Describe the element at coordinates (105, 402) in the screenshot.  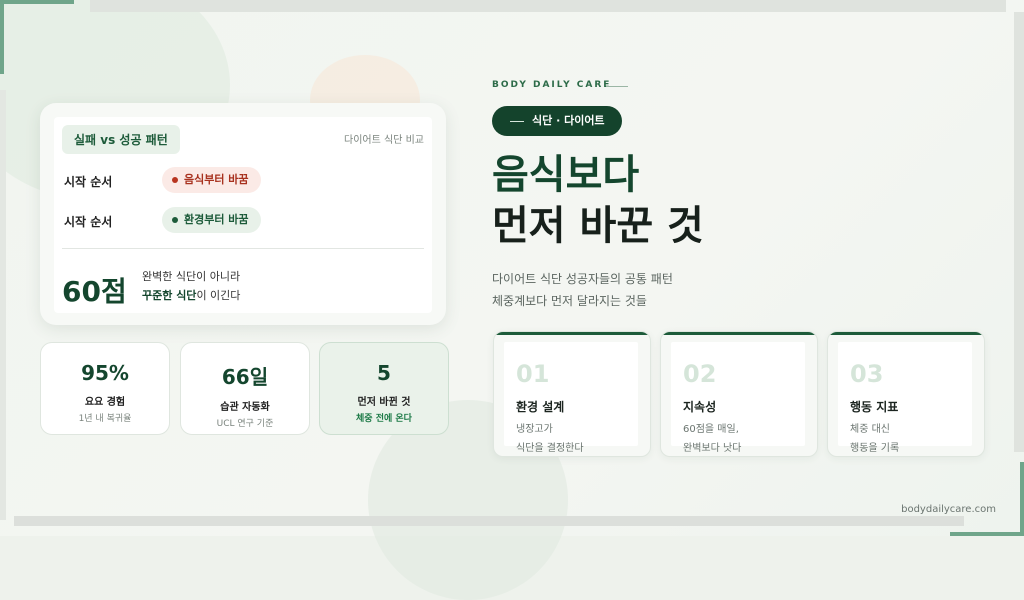
I see `stat-label: 요요 경험` at that location.